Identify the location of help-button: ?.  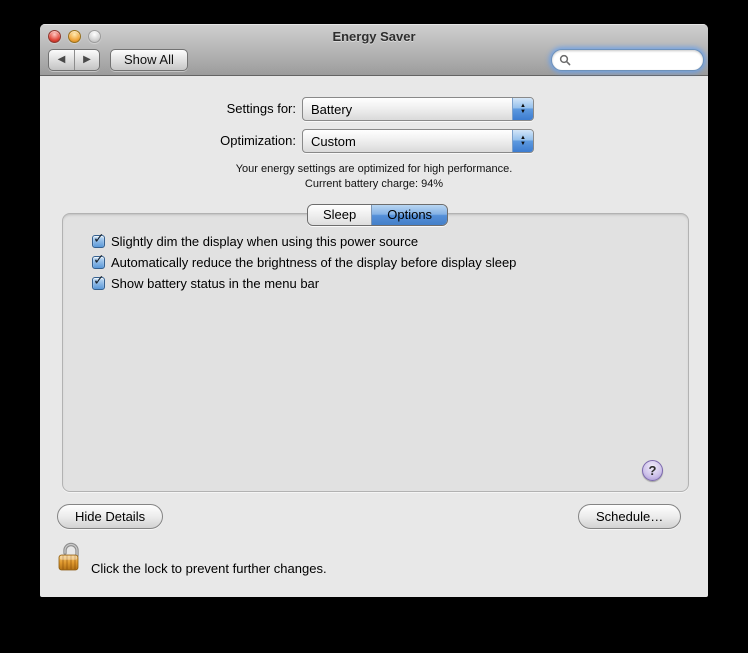
(652, 470).